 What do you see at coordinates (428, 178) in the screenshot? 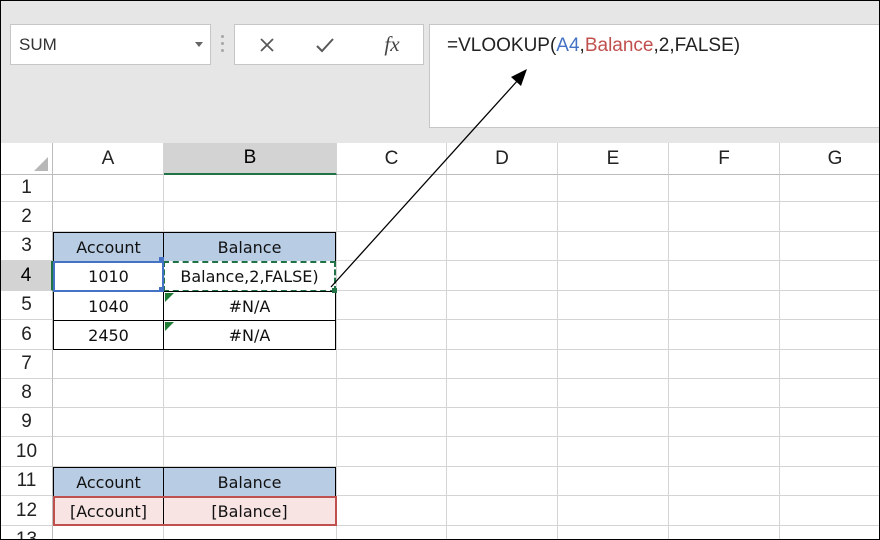
I see `annotation-arrow` at bounding box center [428, 178].